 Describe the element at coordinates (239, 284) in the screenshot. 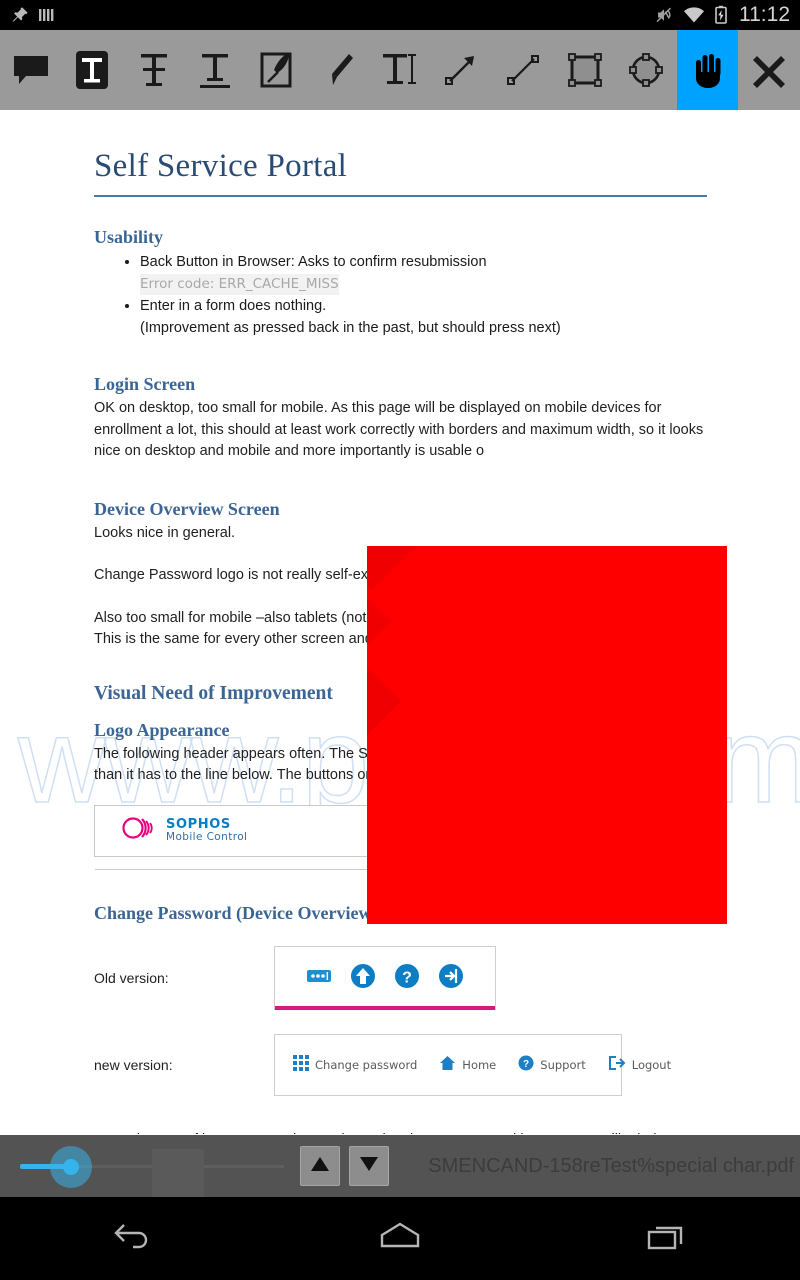

I see `error-code-text: Error code: ERR_CACHE_MISS` at that location.